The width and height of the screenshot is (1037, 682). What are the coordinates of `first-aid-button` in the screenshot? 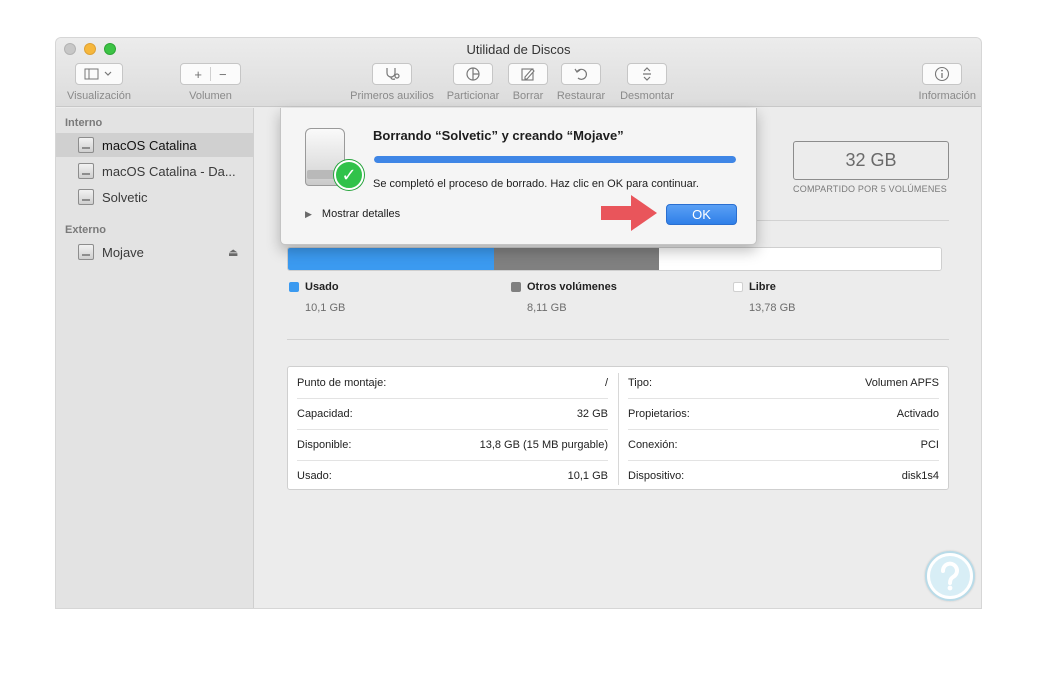 It's located at (392, 74).